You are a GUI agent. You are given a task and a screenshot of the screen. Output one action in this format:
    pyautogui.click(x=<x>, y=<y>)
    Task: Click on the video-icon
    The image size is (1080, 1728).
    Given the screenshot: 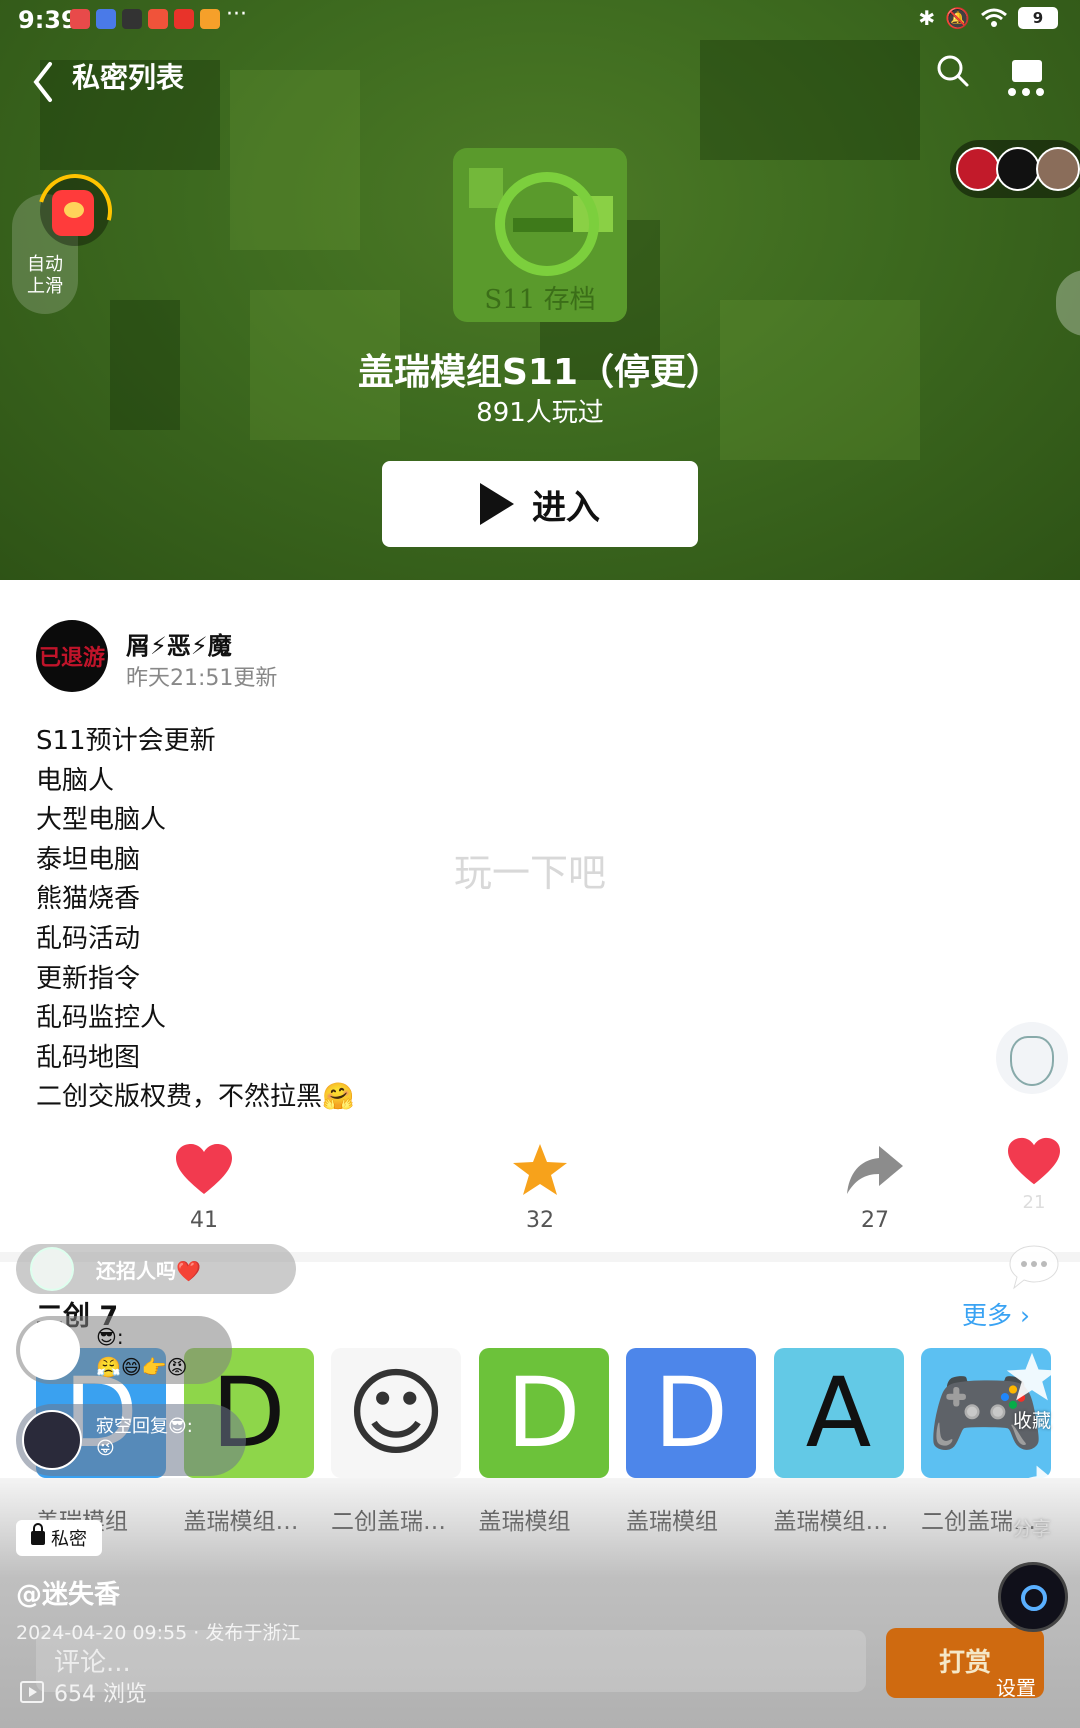 What is the action you would take?
    pyautogui.click(x=32, y=1692)
    